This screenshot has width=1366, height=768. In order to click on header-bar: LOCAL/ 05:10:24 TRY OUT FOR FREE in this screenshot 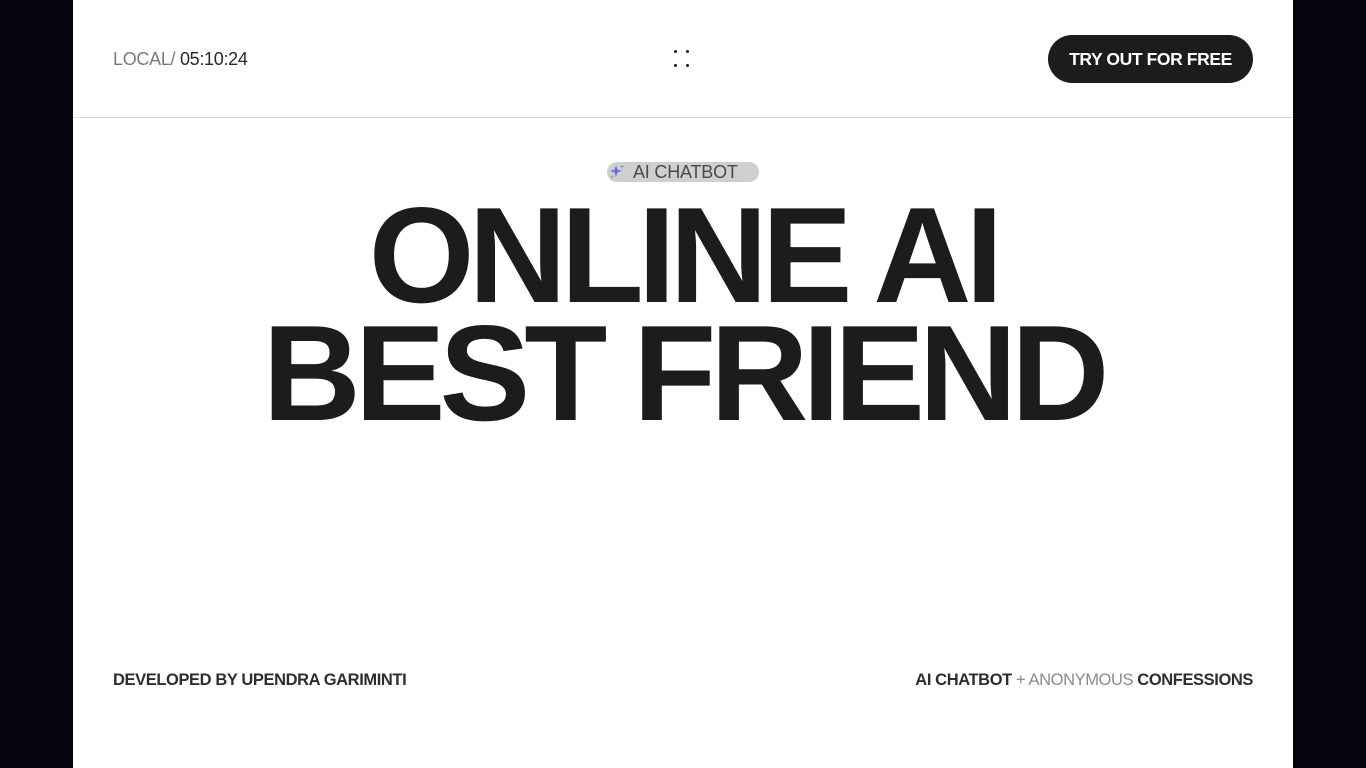, I will do `click(683, 59)`.